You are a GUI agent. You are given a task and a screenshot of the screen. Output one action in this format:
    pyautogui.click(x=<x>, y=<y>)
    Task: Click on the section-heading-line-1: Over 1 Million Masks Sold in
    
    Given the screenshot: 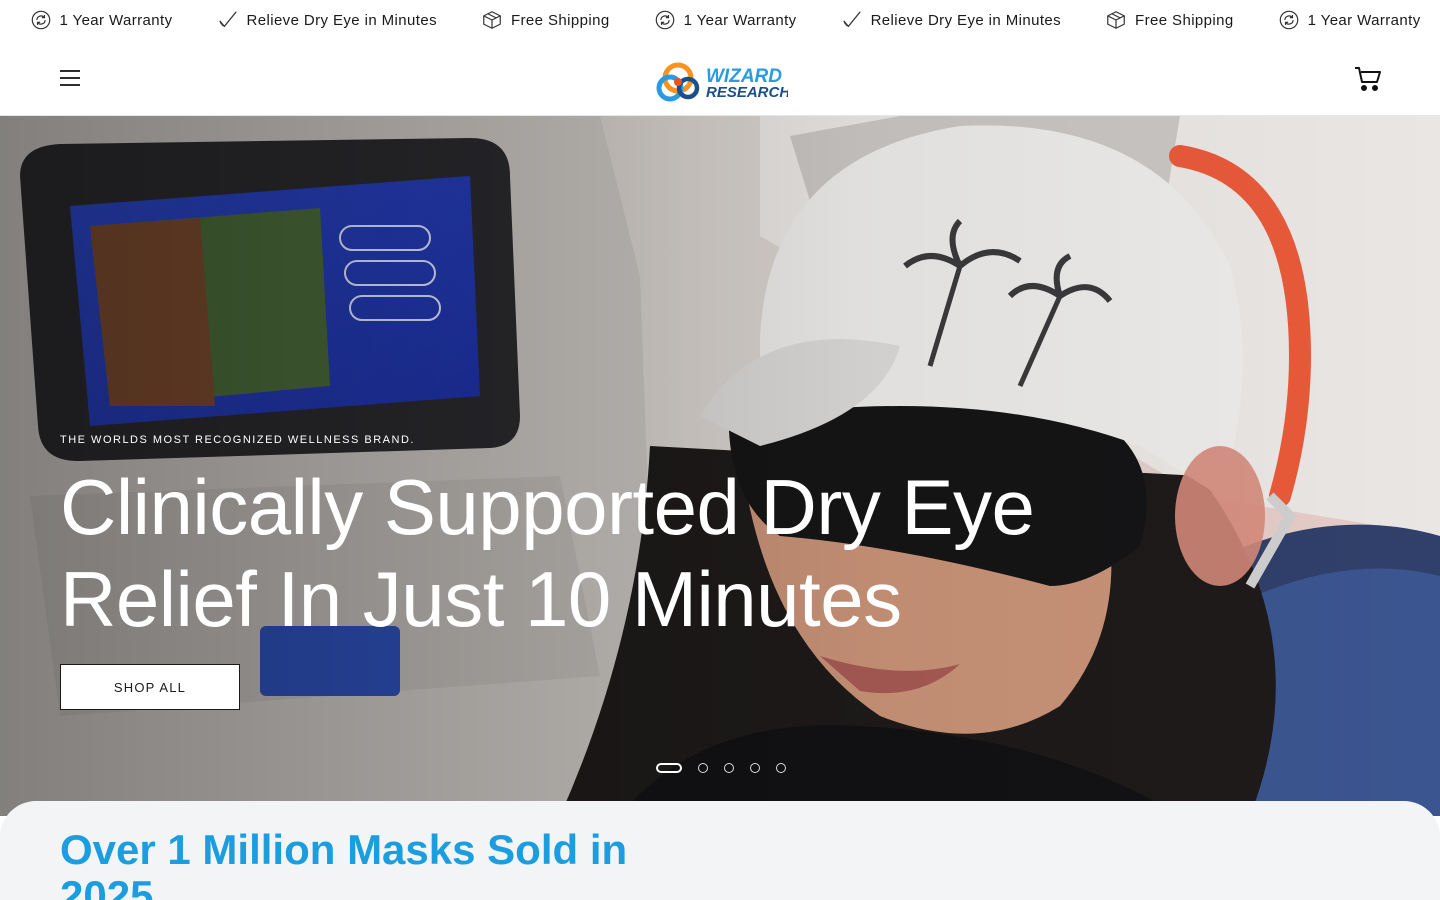 What is the action you would take?
    pyautogui.click(x=344, y=849)
    